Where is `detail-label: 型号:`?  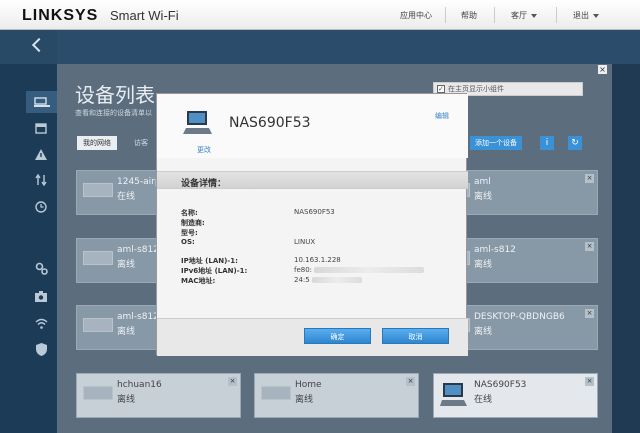
detail-label: 型号: is located at coordinates (189, 233).